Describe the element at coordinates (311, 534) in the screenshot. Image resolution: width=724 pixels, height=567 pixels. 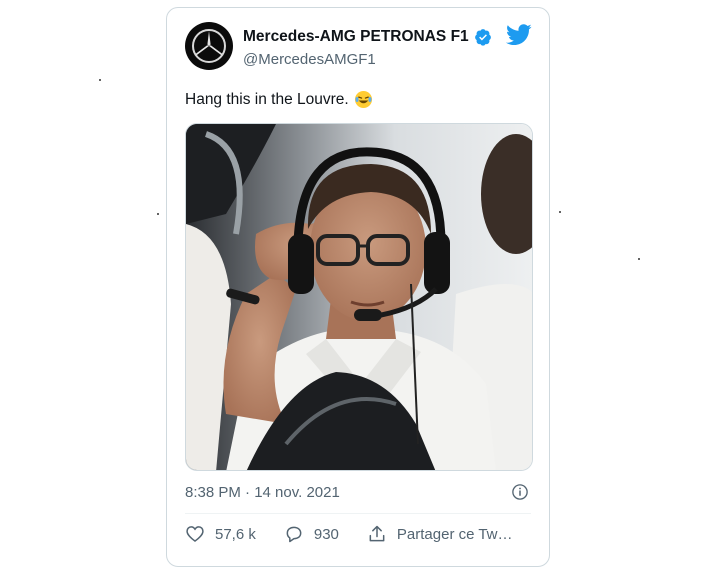
I see `reply-button: 930` at that location.